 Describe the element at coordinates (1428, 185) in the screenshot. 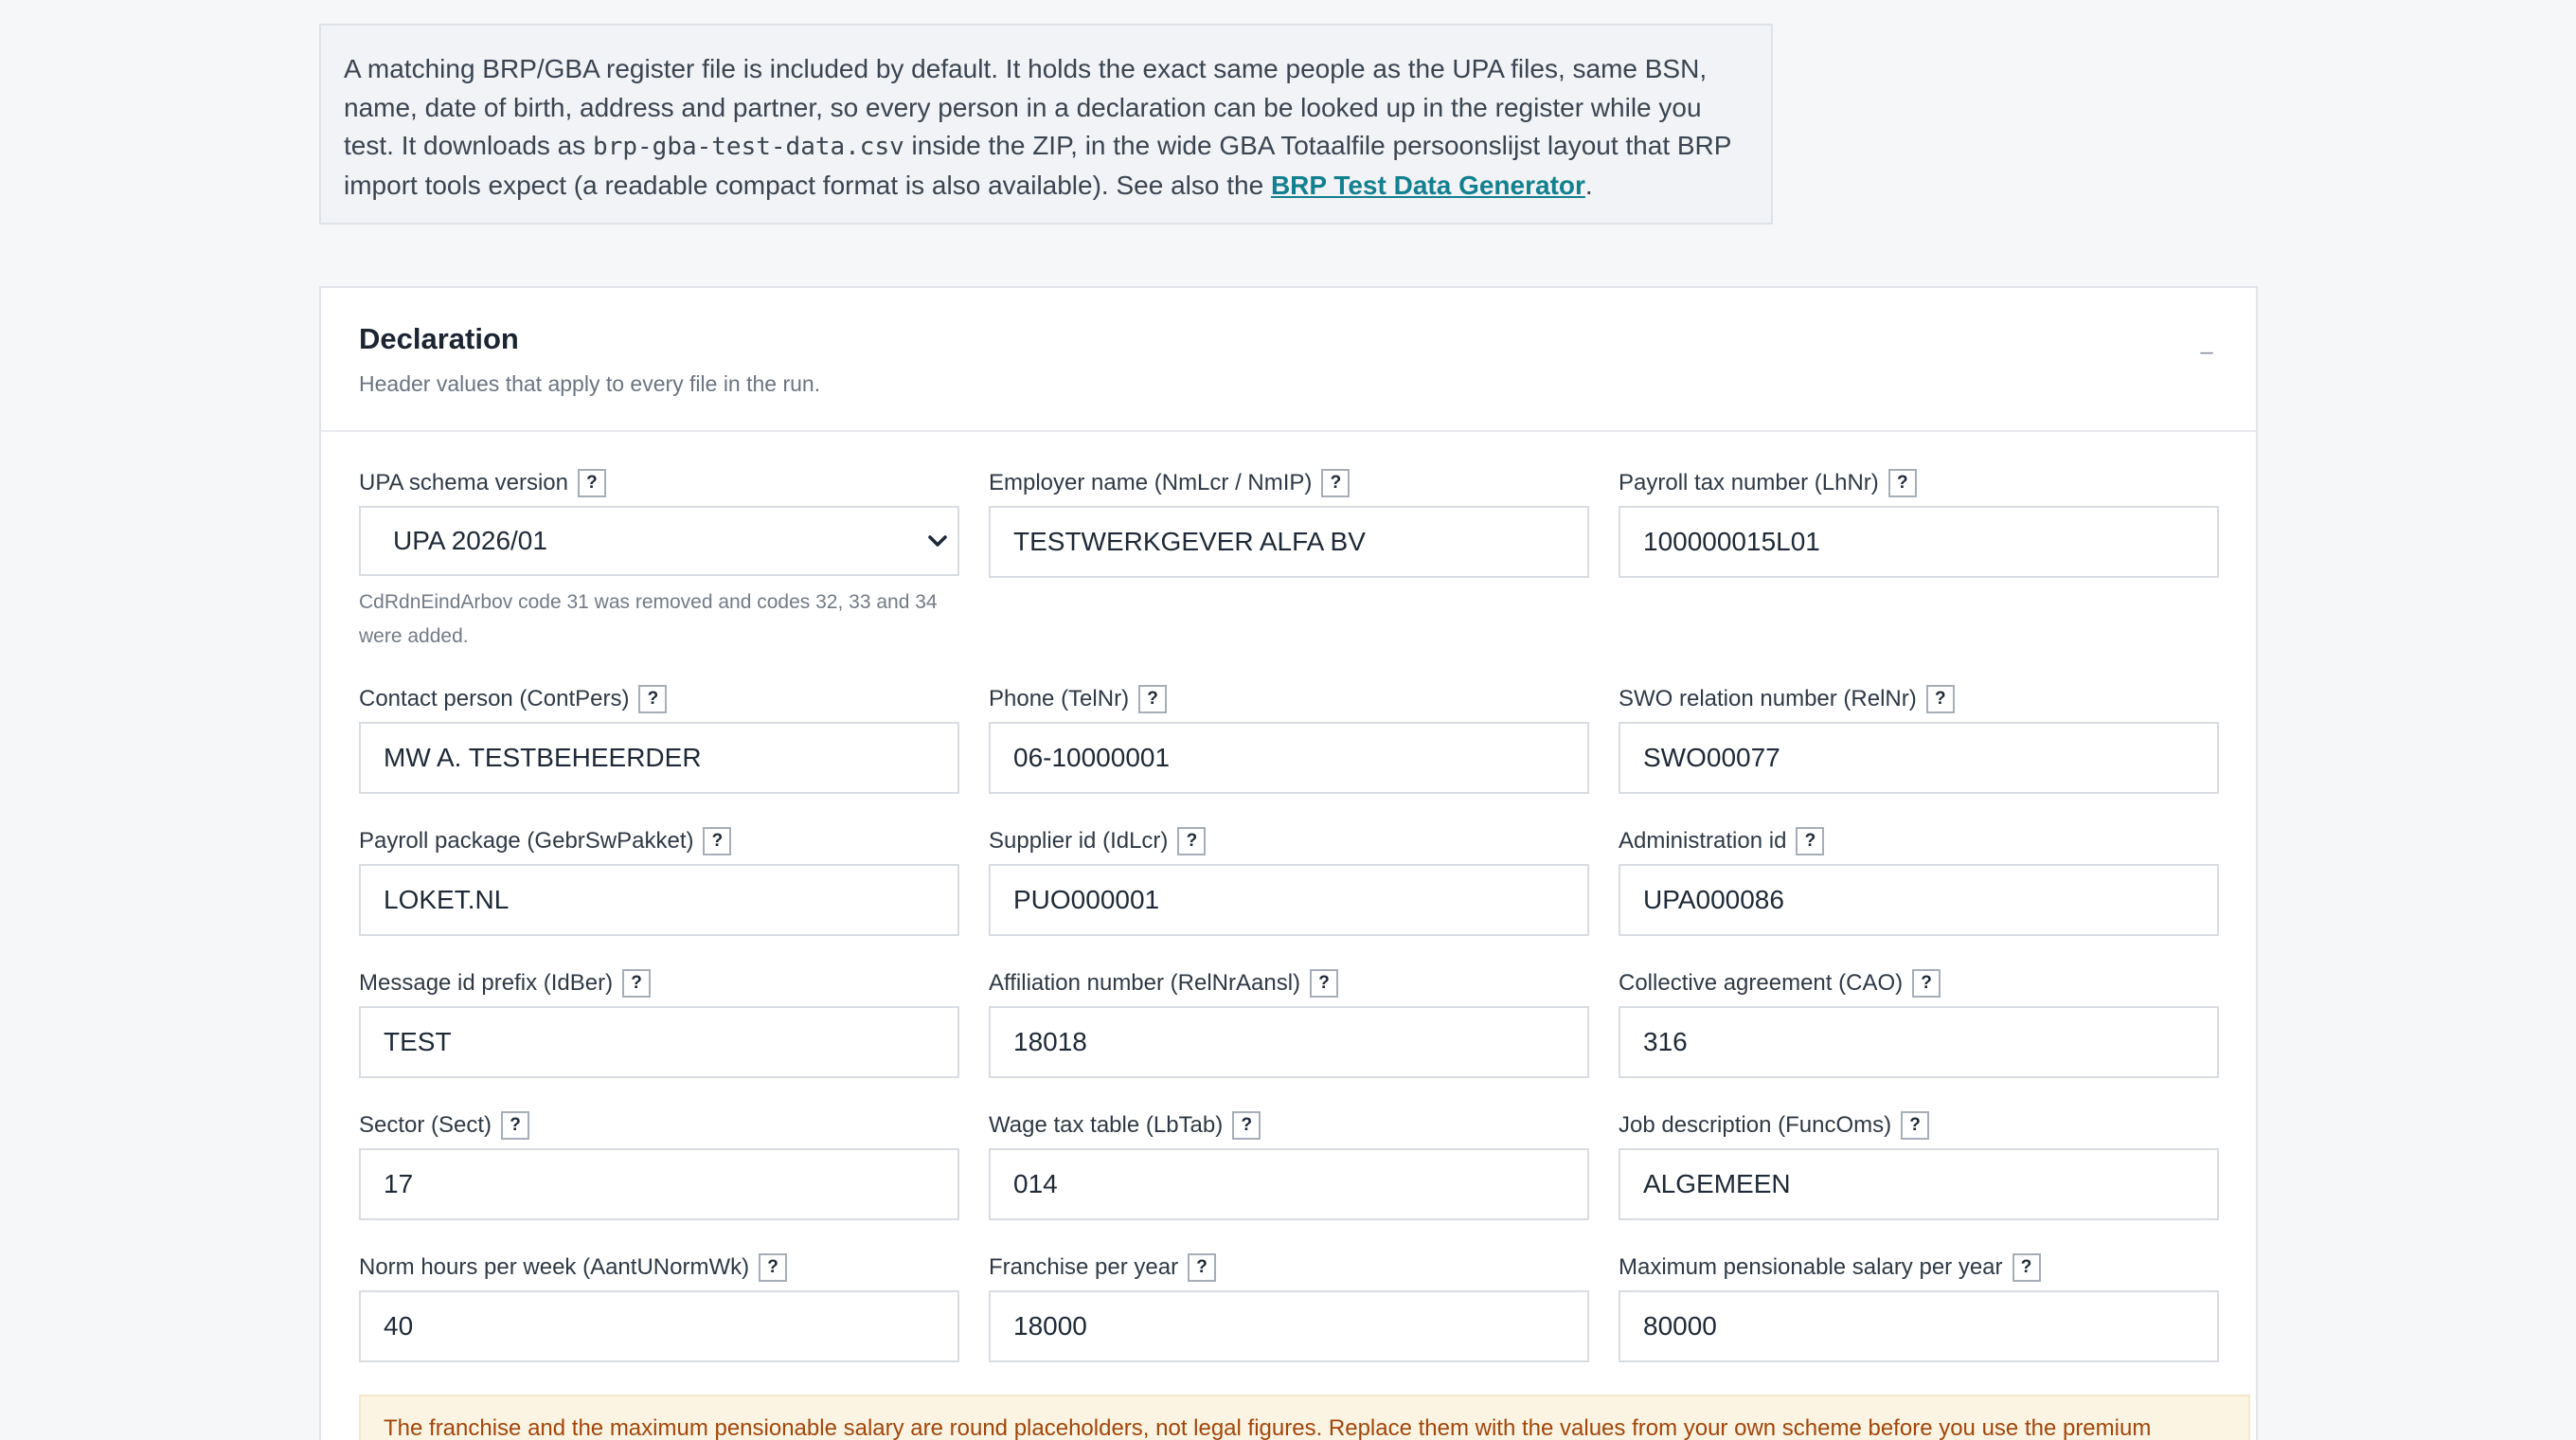

I see `brp-generator-link: BRP Test Data Generator` at that location.